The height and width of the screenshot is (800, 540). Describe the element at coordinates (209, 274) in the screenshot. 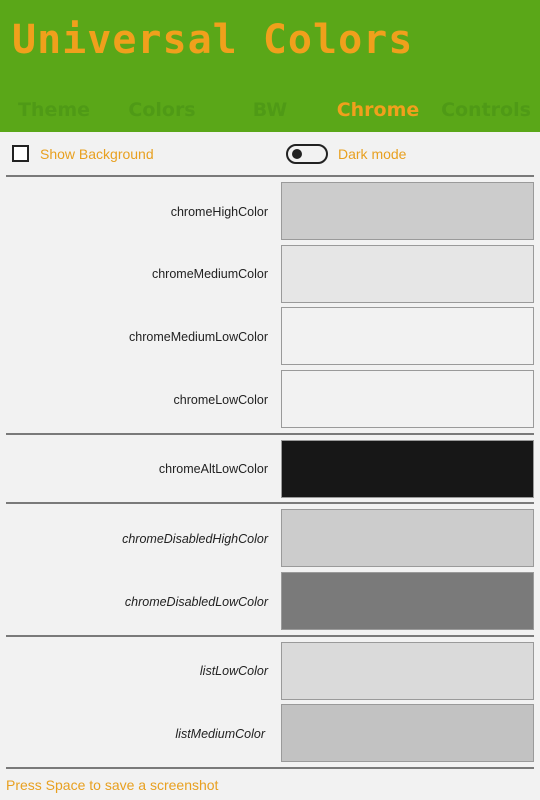

I see `row-label: chromeMediumColor` at that location.